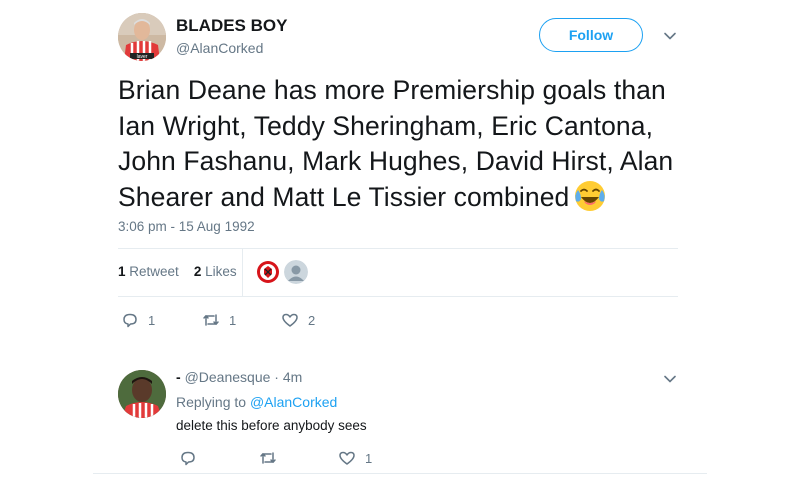 This screenshot has width=800, height=481. I want to click on reply-retweet-action, so click(272, 458).